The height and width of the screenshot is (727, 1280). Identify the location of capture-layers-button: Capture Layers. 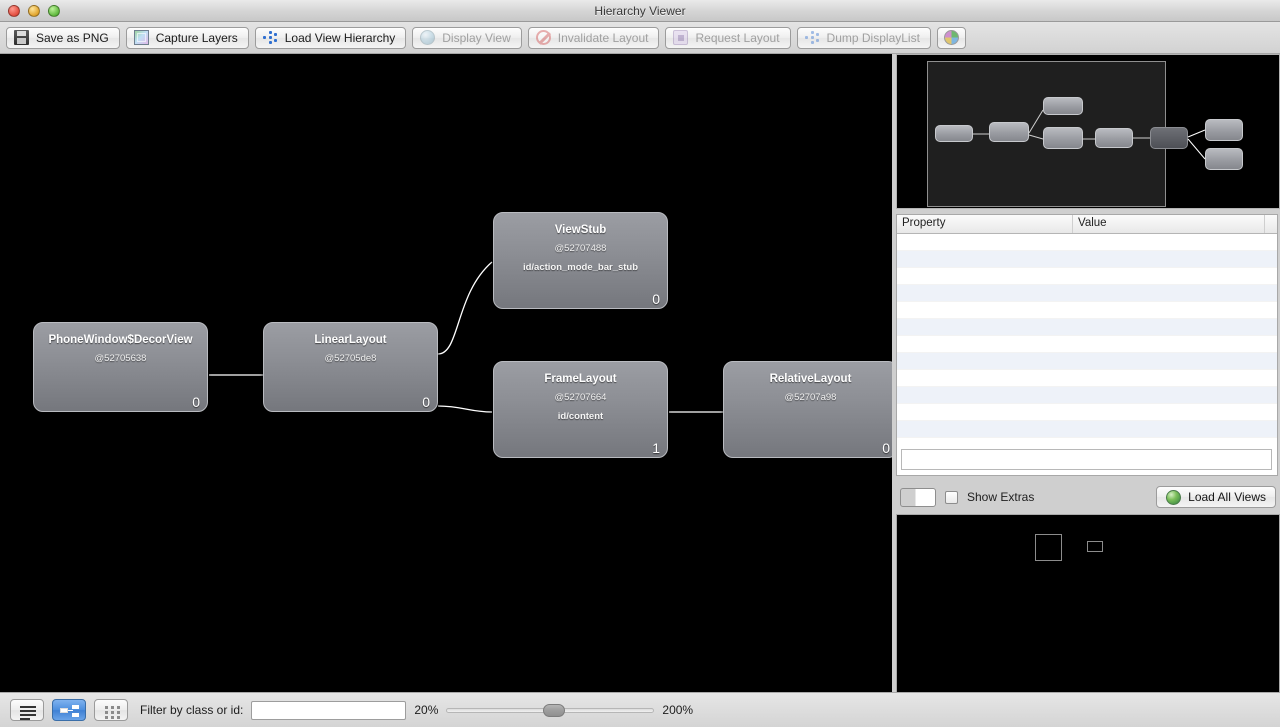
(187, 37).